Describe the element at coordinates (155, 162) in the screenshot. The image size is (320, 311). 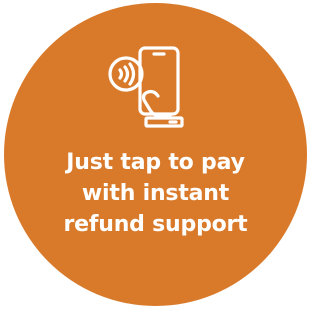
I see `caption-line-1: Just tap to pay` at that location.